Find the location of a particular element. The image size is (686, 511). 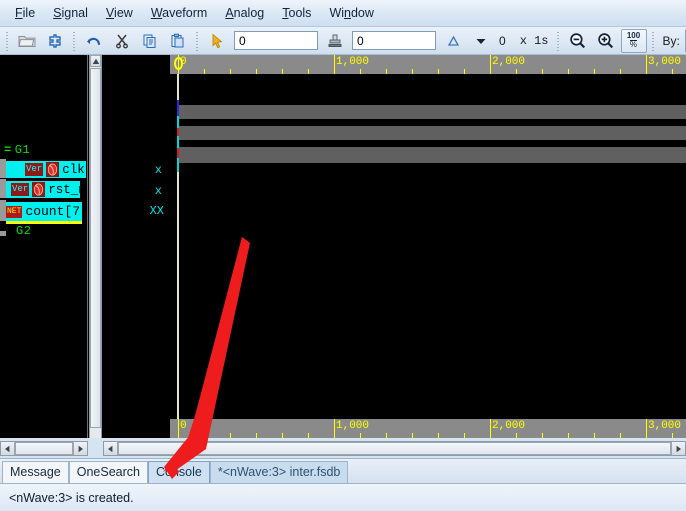

menu-window-label: dow is located at coordinates (362, 13).